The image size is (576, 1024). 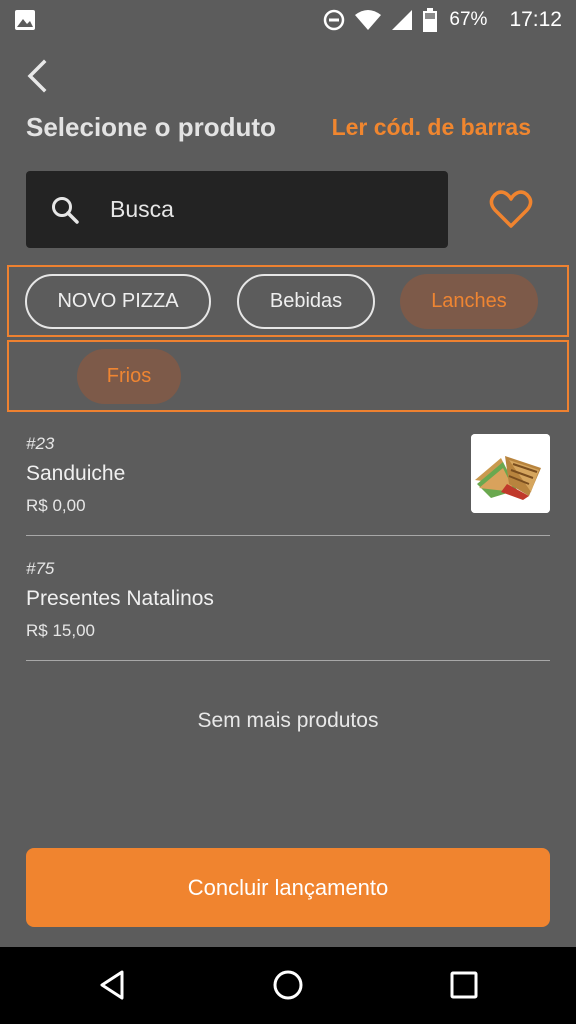 What do you see at coordinates (288, 720) in the screenshot?
I see `end-of-list-message: Sem mais produtos` at bounding box center [288, 720].